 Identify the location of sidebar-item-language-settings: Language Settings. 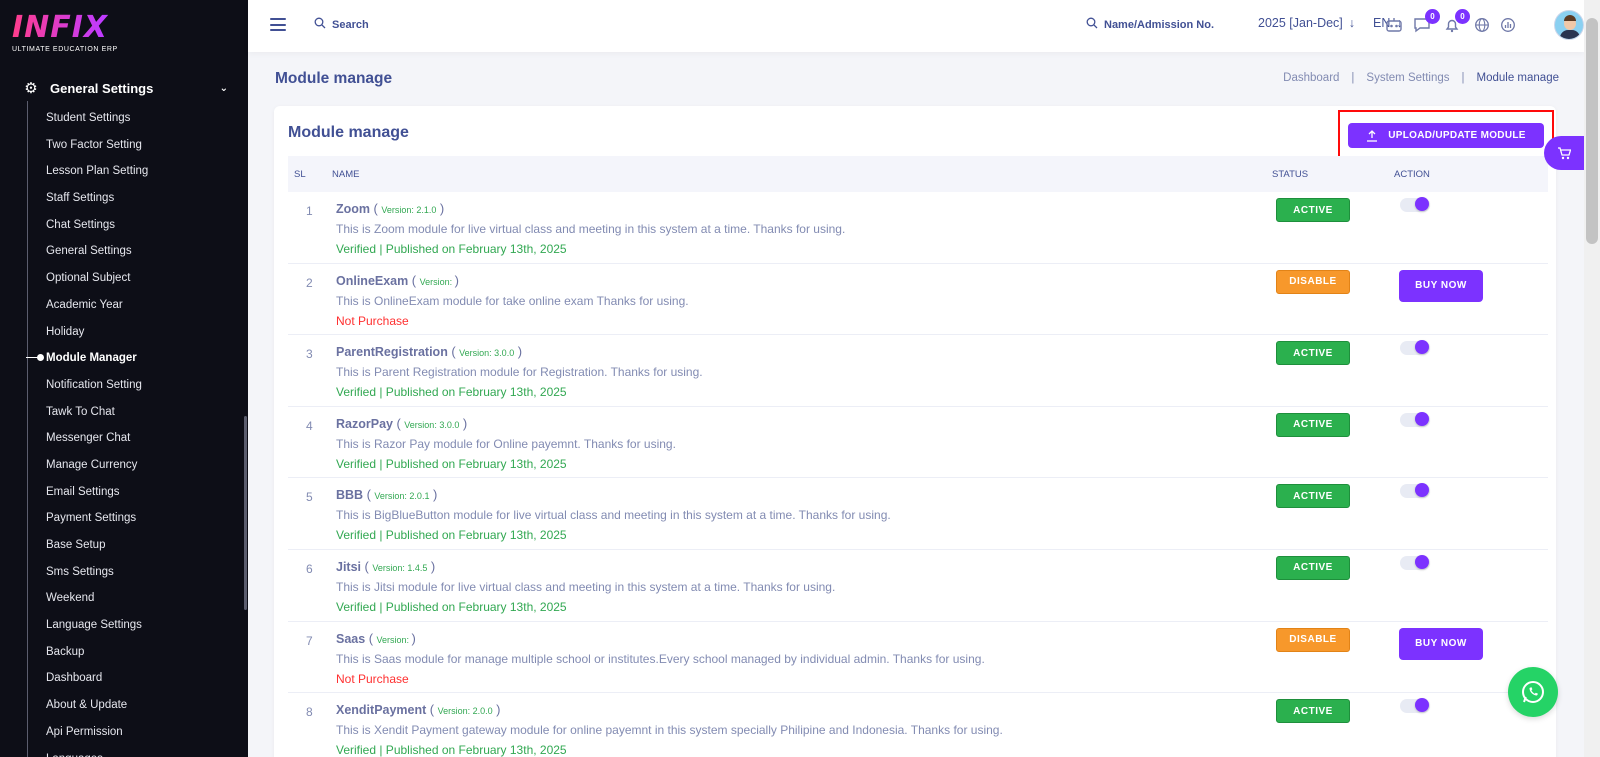
(141, 628).